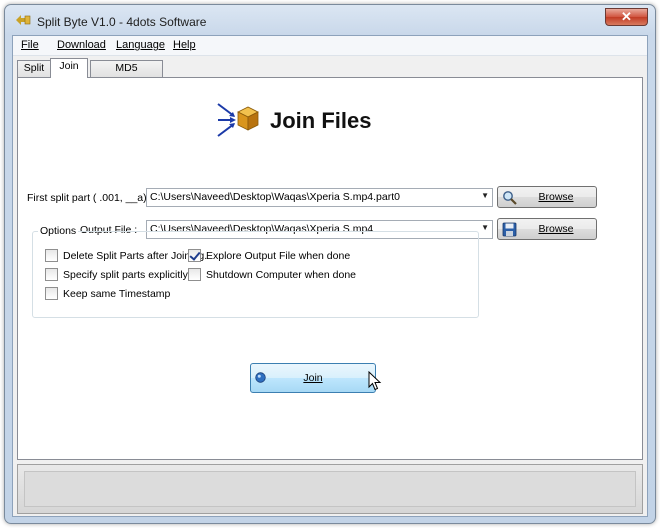  I want to click on checkbox-label: Delete Split Parts after Joining., so click(135, 255).